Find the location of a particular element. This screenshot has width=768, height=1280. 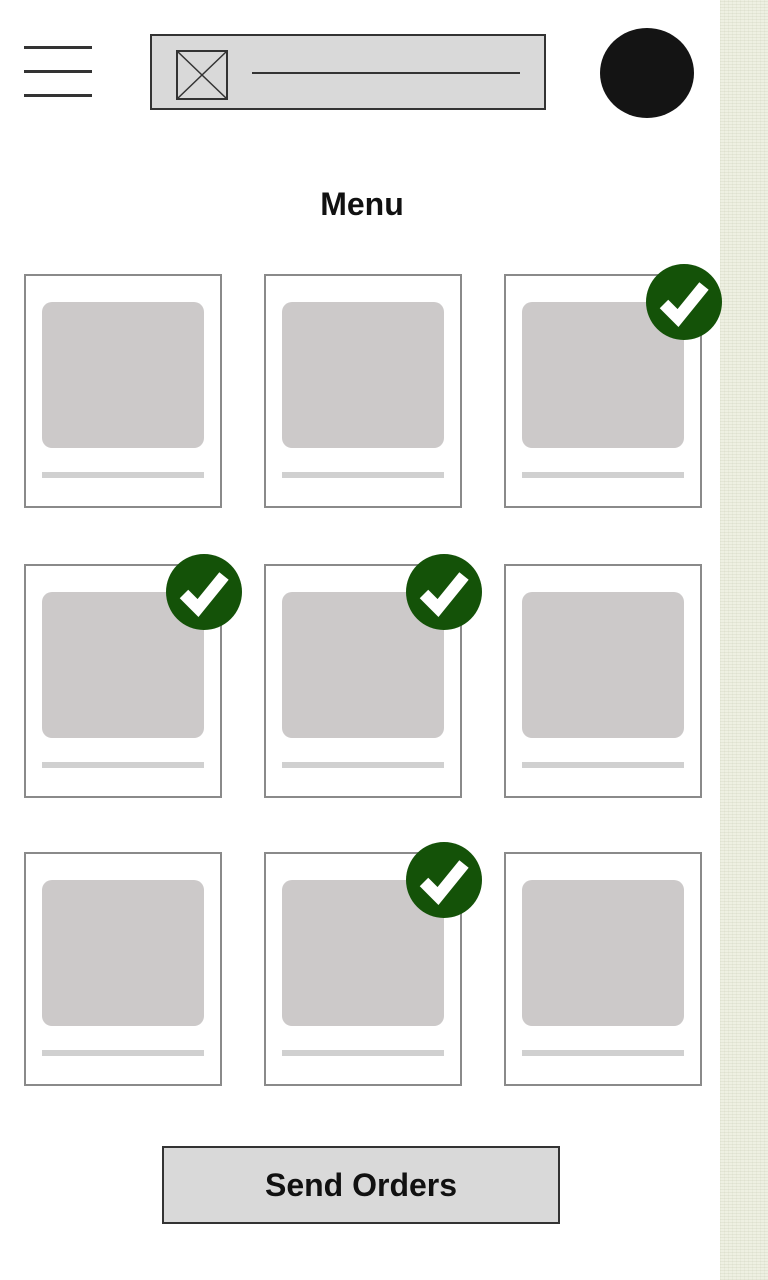

hamburger-menu-icon is located at coordinates (58, 72).